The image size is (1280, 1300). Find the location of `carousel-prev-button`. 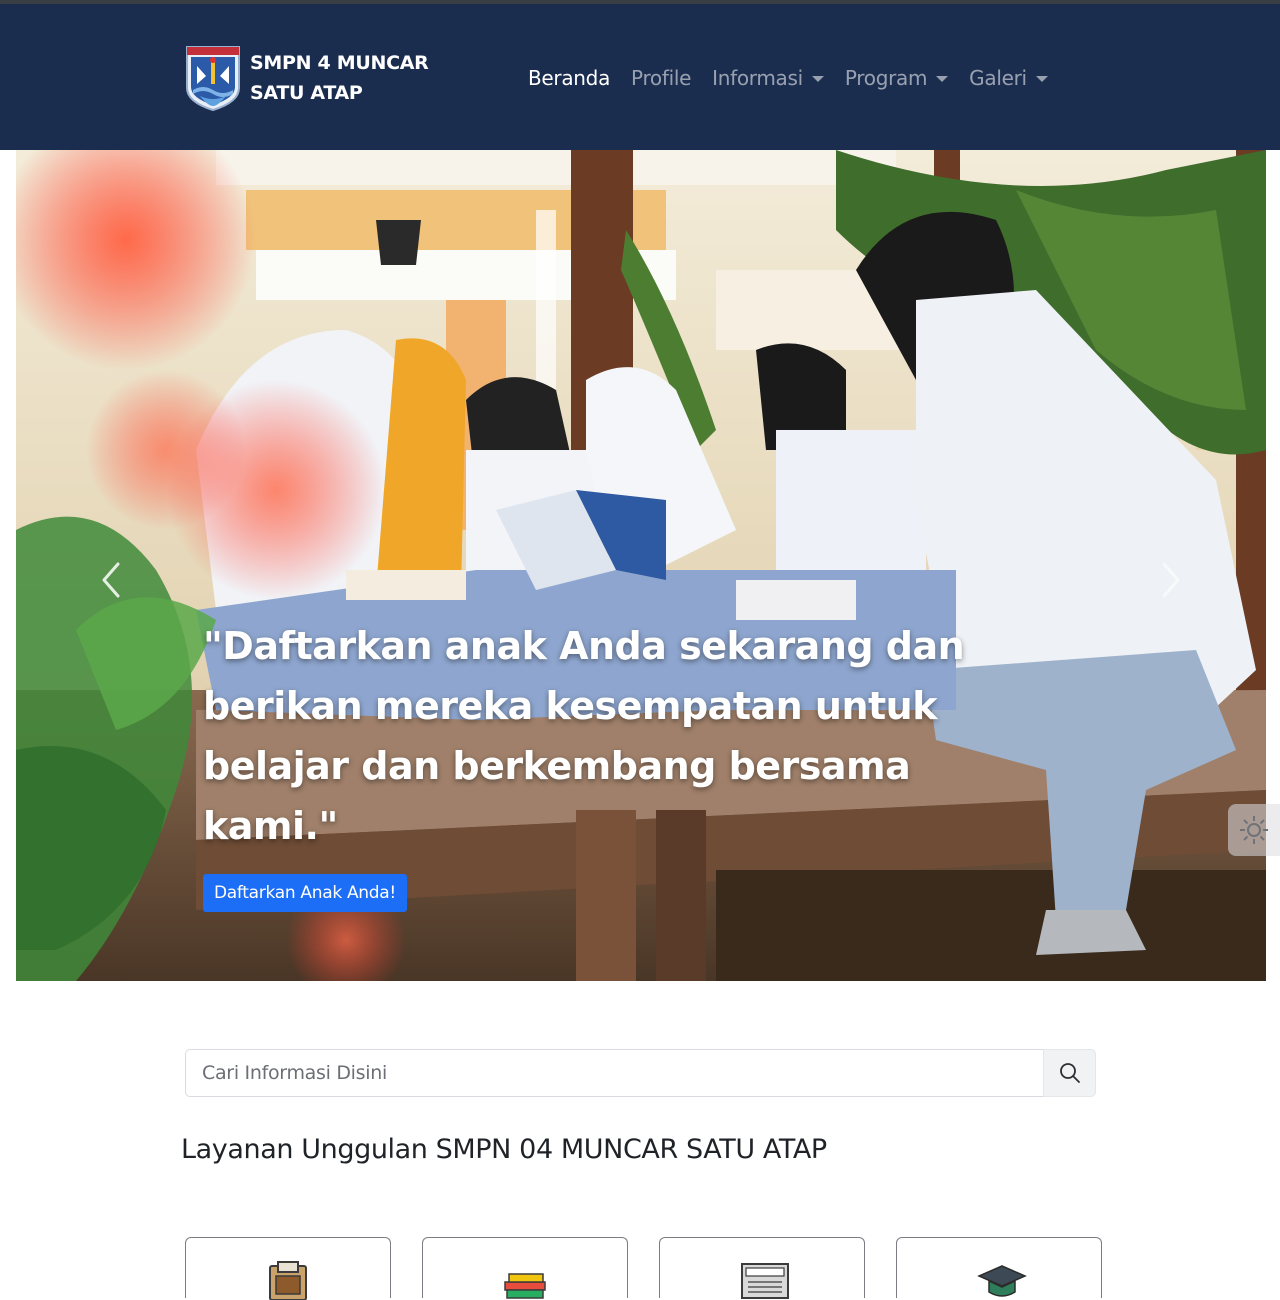

carousel-prev-button is located at coordinates (111, 580).